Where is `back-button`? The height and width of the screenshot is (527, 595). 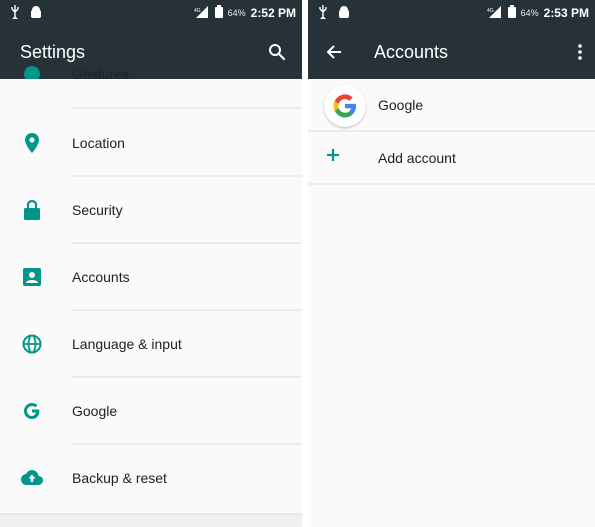 back-button is located at coordinates (334, 52).